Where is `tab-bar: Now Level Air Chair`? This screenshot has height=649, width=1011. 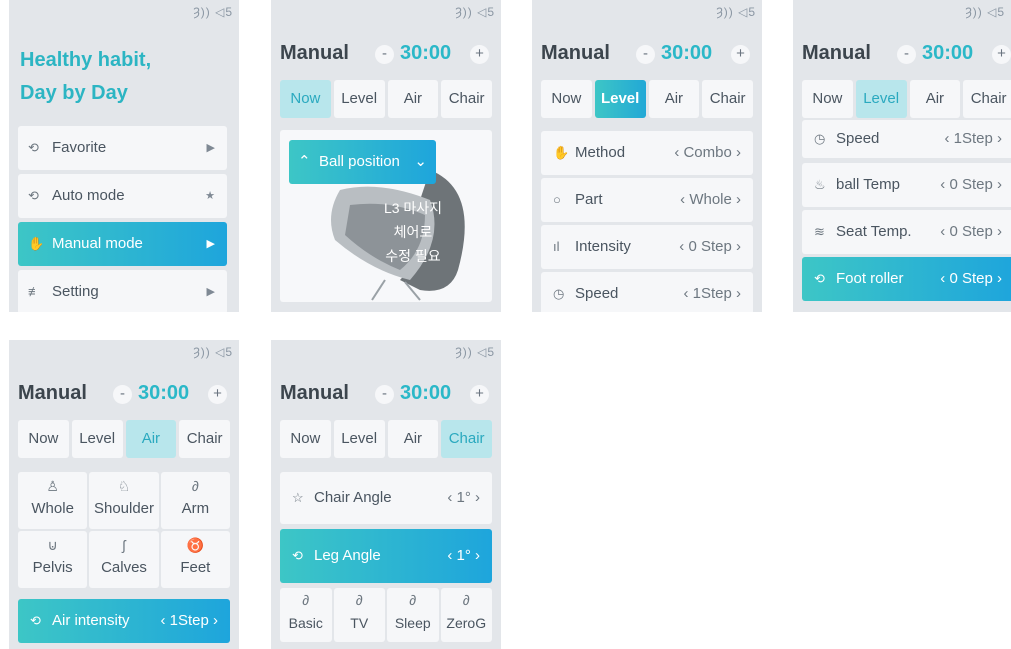
tab-bar: Now Level Air Chair is located at coordinates (124, 439).